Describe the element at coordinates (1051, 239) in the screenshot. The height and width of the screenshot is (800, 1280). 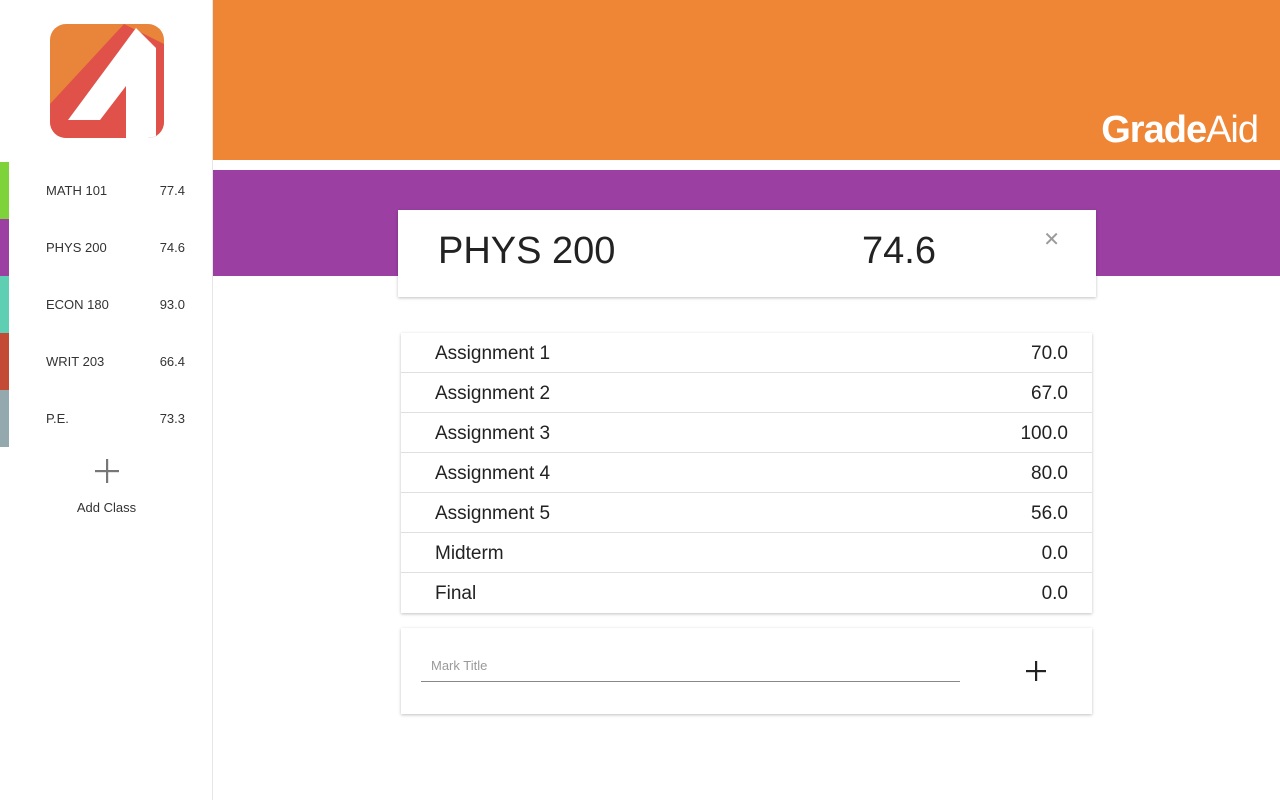
I see `close-icon: ✕` at that location.